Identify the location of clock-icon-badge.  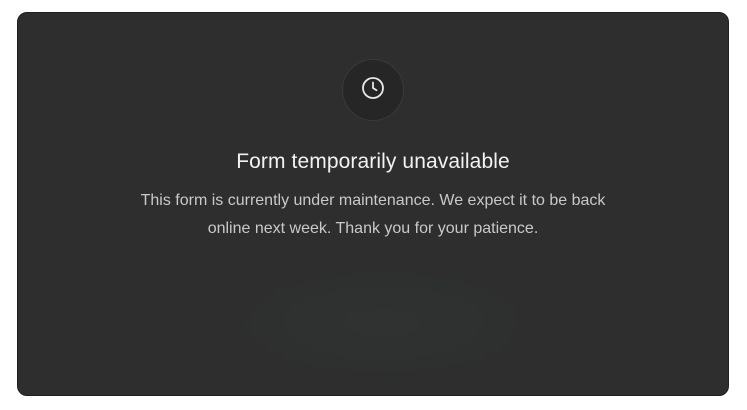
(373, 90).